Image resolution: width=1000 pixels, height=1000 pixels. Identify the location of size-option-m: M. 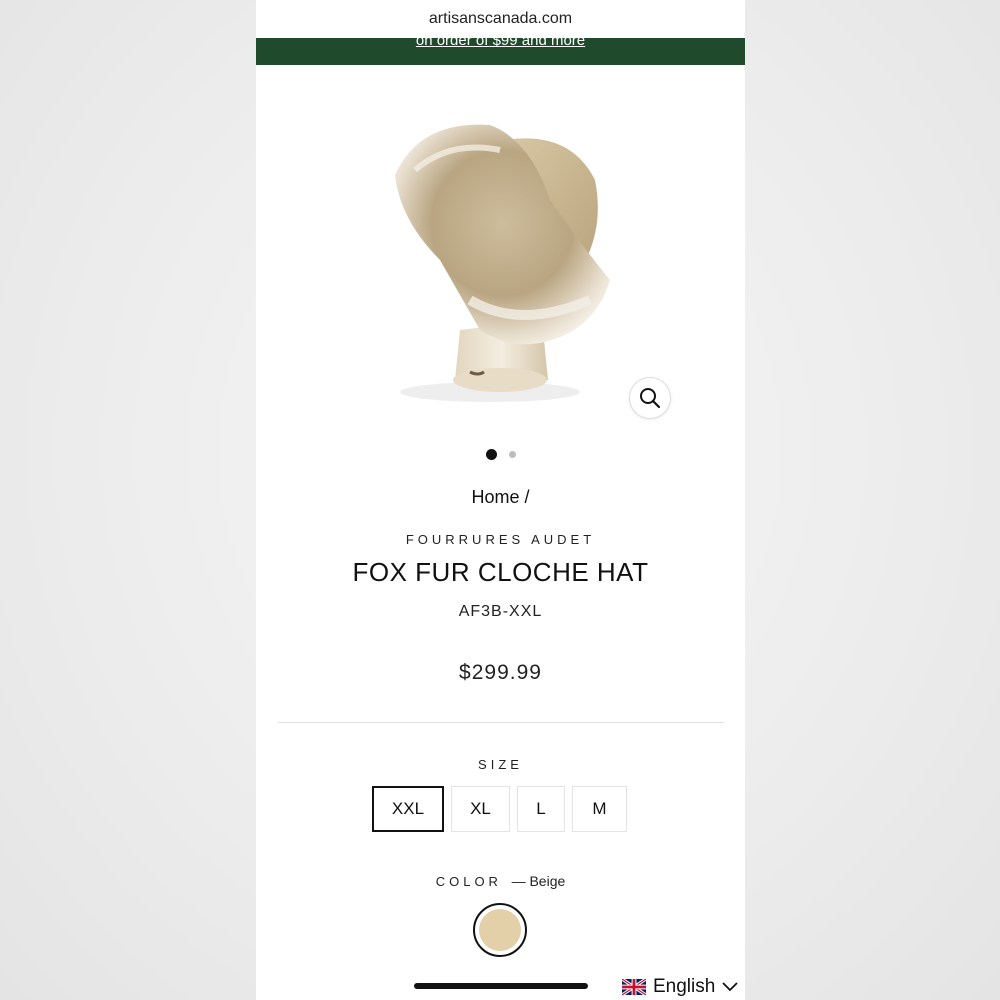
(599, 809).